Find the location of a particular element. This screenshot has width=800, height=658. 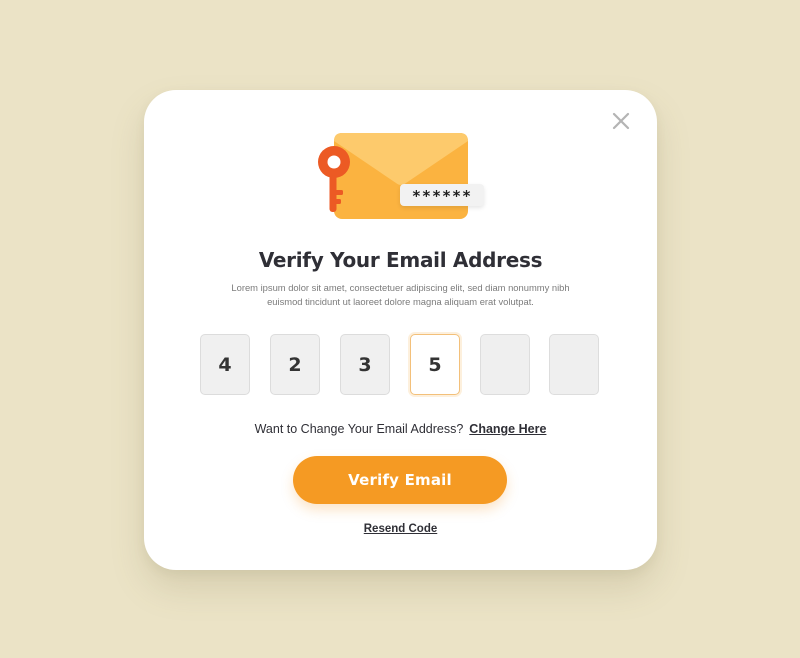

close-icon is located at coordinates (621, 121).